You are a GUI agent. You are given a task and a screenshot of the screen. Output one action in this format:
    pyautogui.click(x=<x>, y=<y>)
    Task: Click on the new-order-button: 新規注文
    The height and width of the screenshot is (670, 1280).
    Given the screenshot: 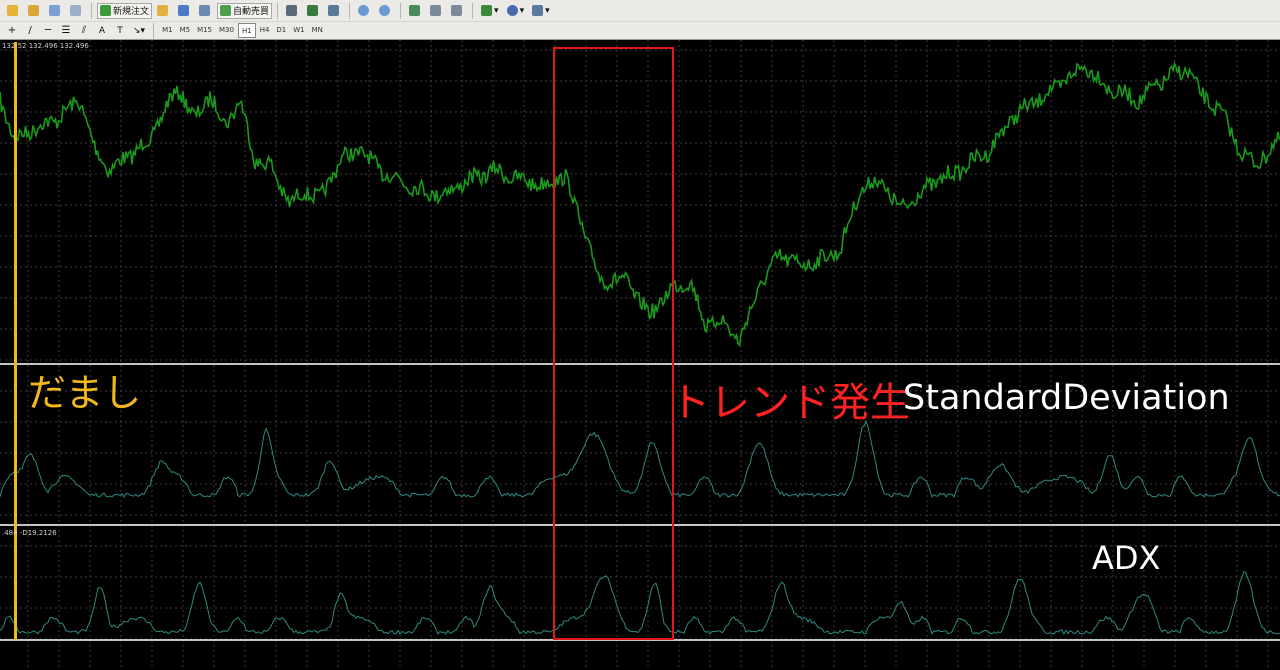 What is the action you would take?
    pyautogui.click(x=125, y=10)
    